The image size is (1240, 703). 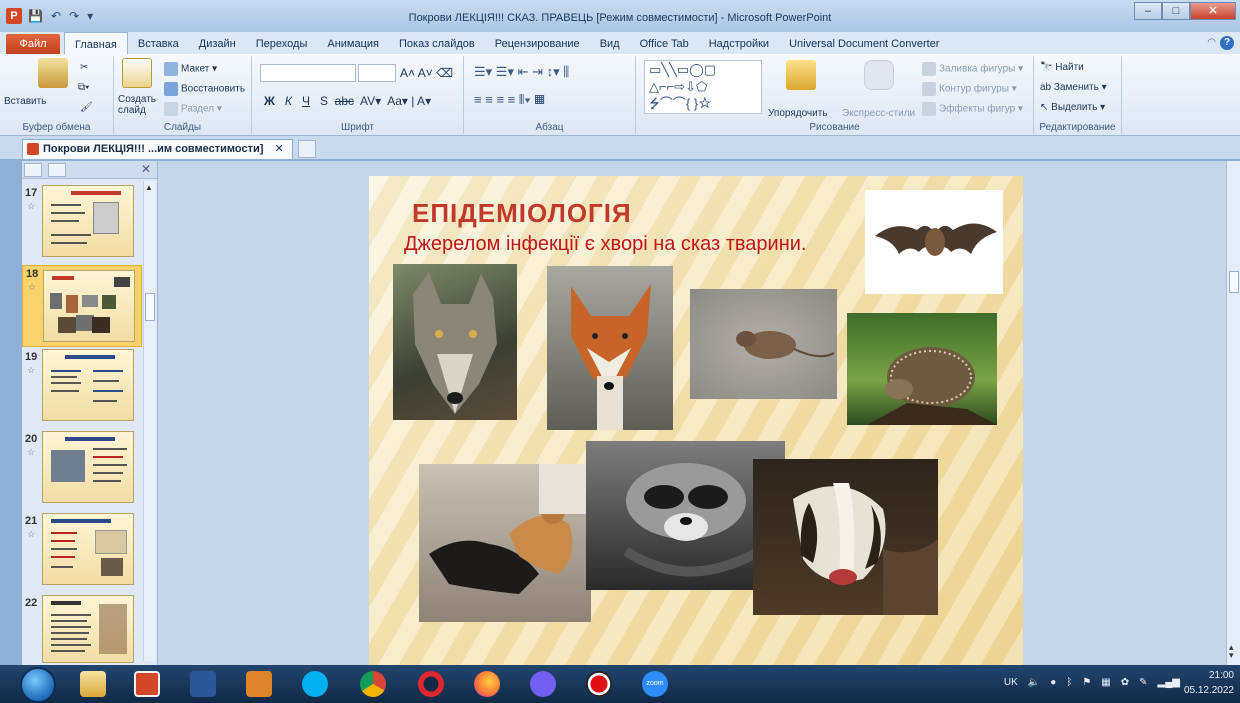 What do you see at coordinates (82, 306) in the screenshot?
I see `slide-thumbnail-18: 18 ☆` at bounding box center [82, 306].